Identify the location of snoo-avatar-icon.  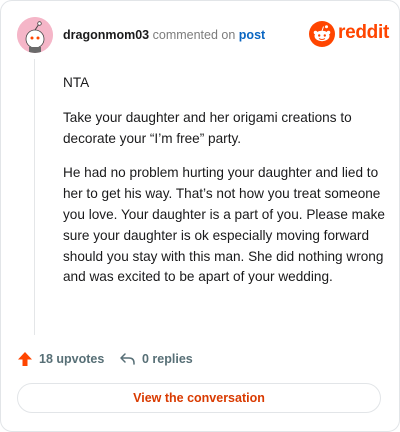
(35, 35).